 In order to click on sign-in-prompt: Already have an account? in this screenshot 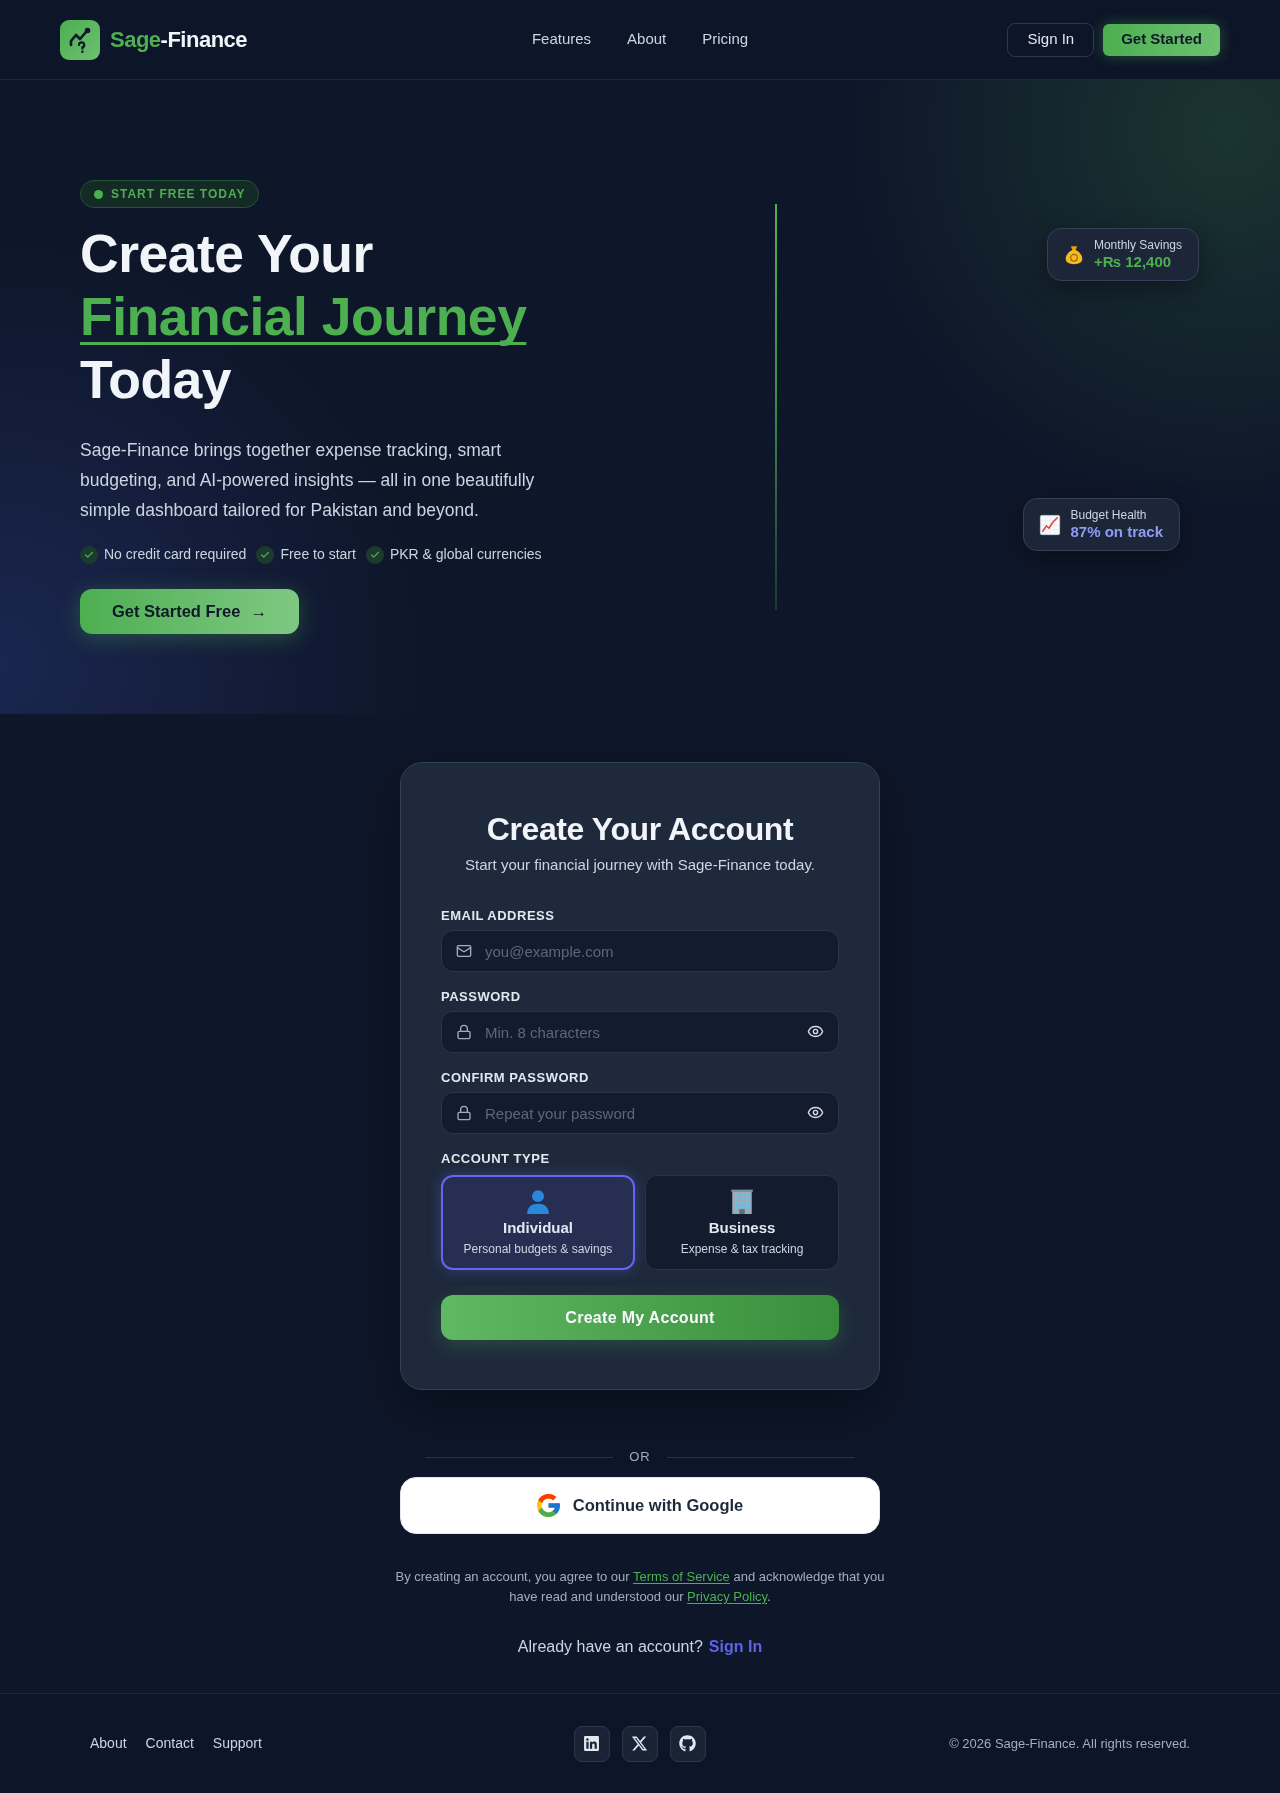, I will do `click(610, 1647)`.